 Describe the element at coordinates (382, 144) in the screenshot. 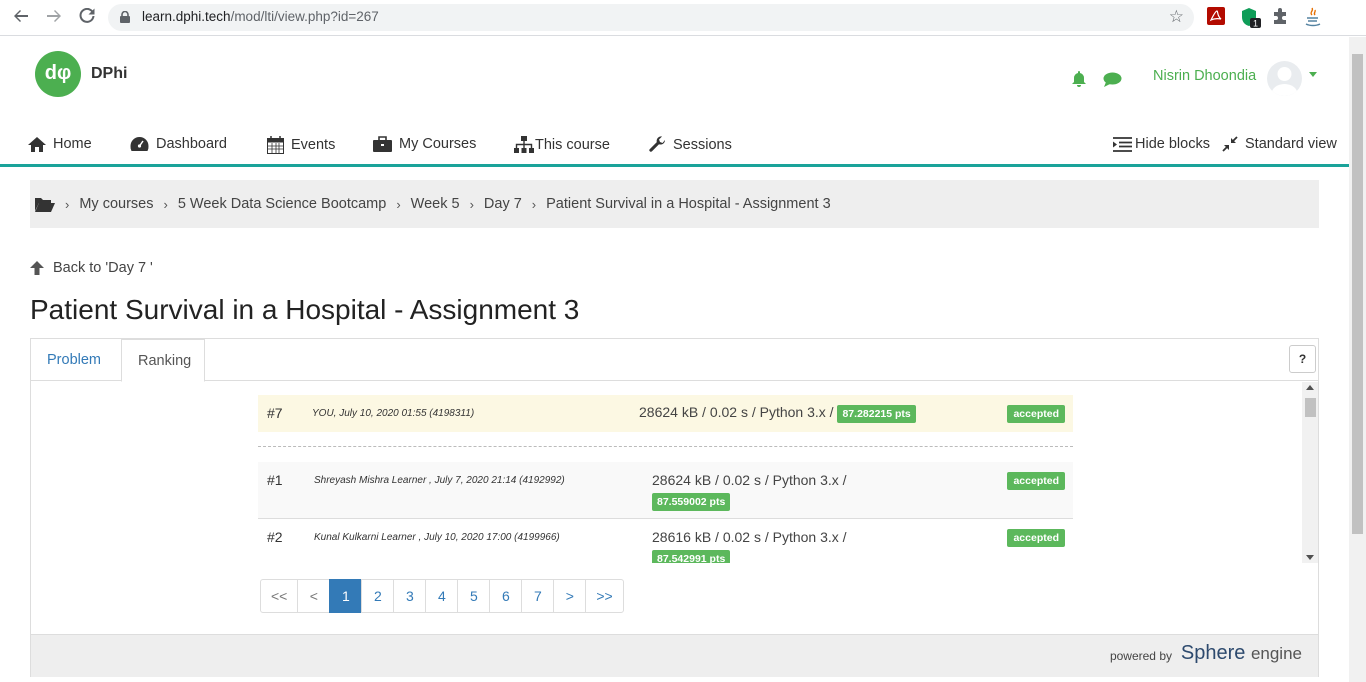

I see `briefcase-icon` at that location.